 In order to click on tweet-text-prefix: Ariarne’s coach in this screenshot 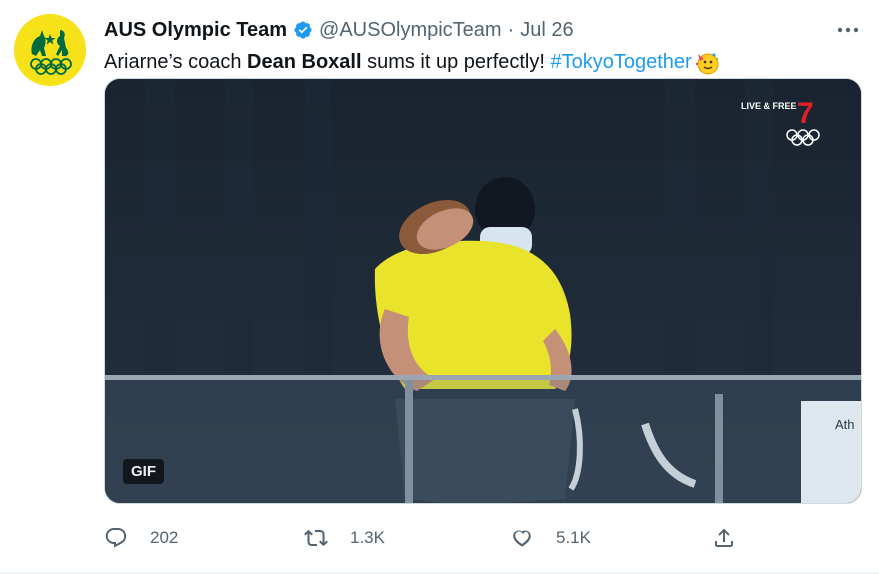, I will do `click(176, 62)`.